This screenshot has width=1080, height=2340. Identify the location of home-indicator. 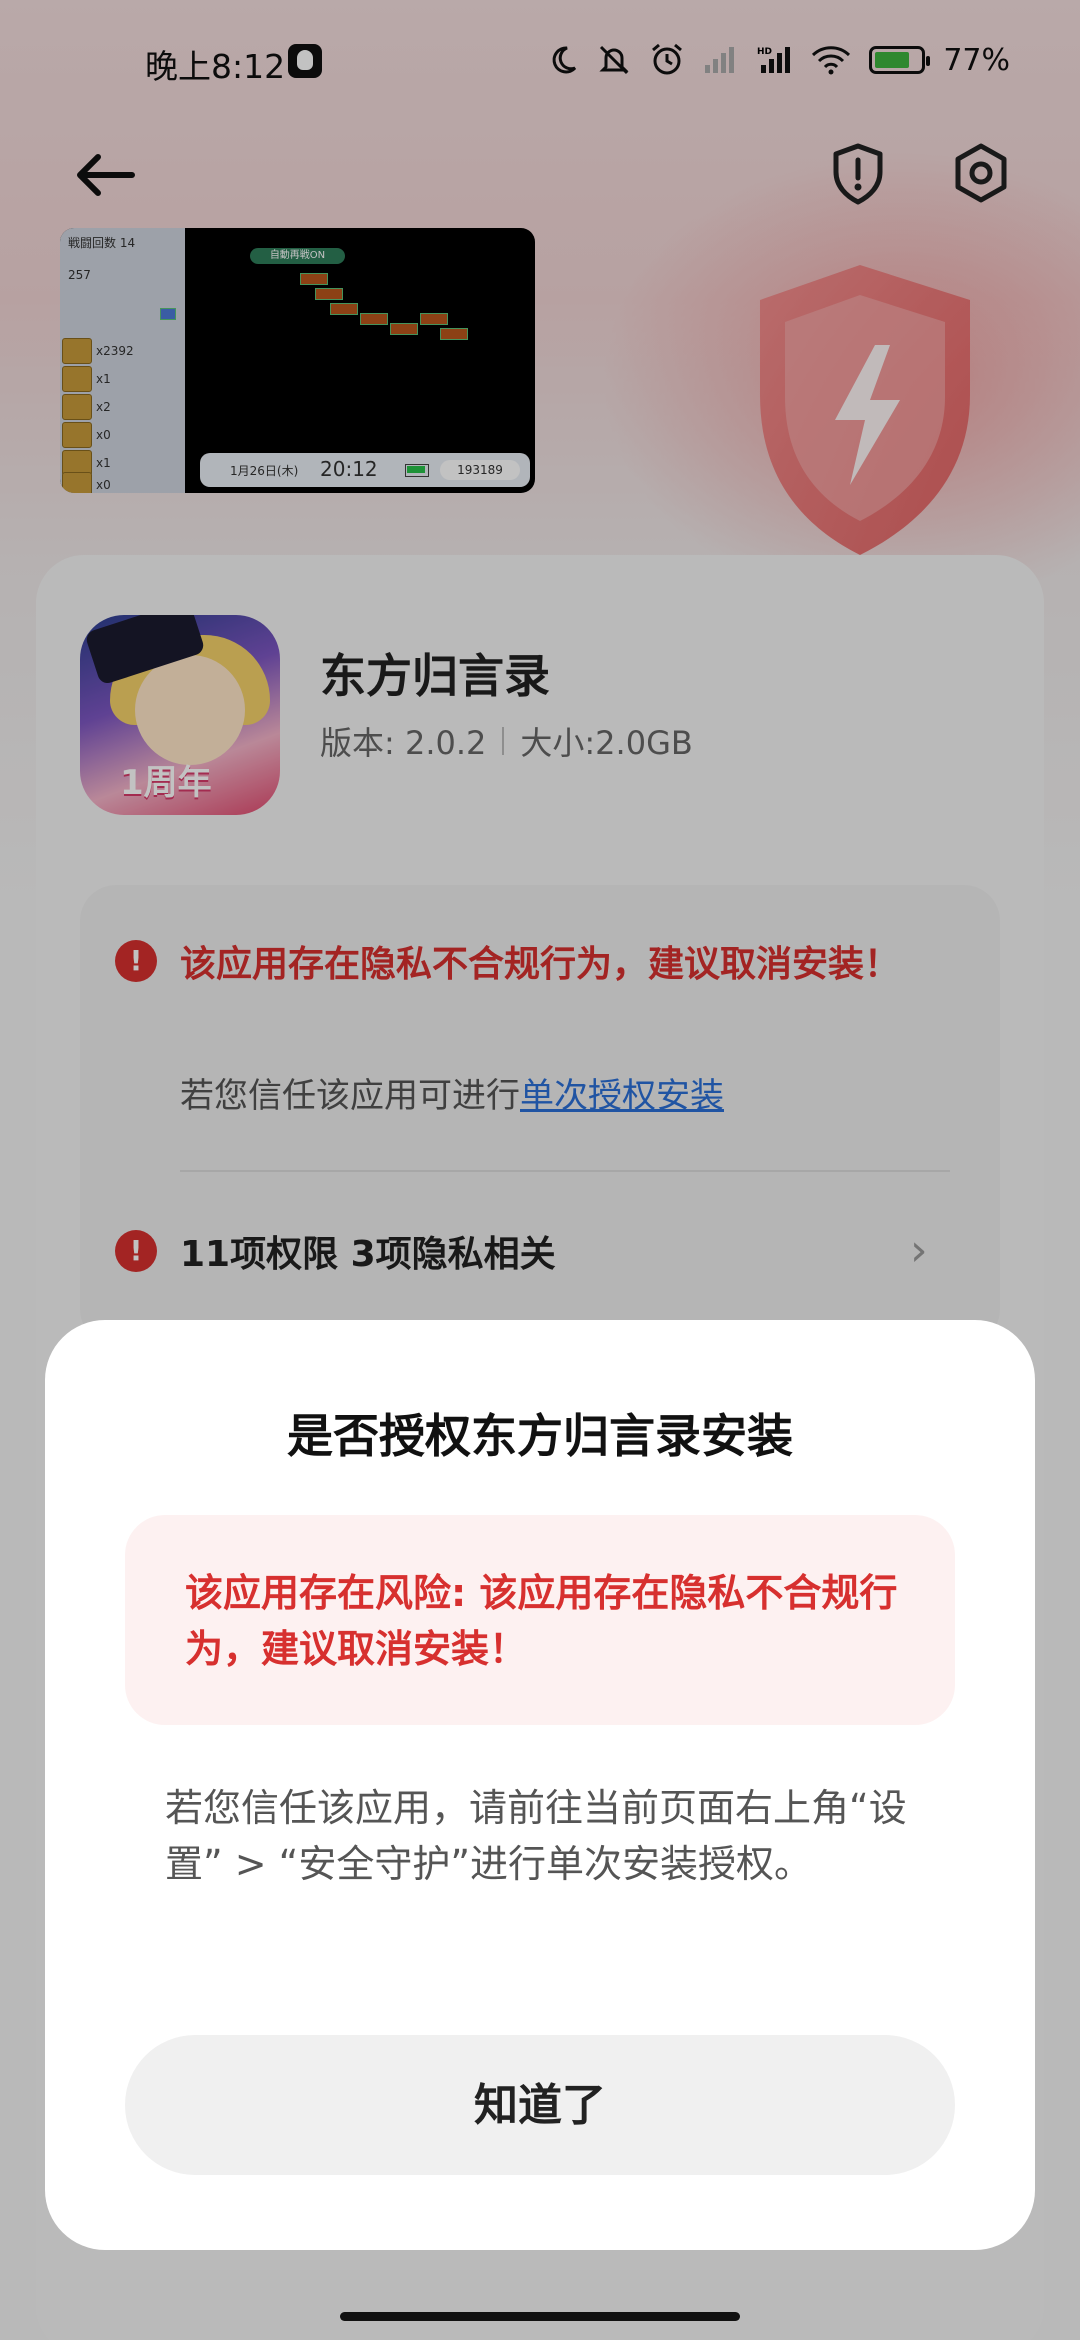
(540, 2316).